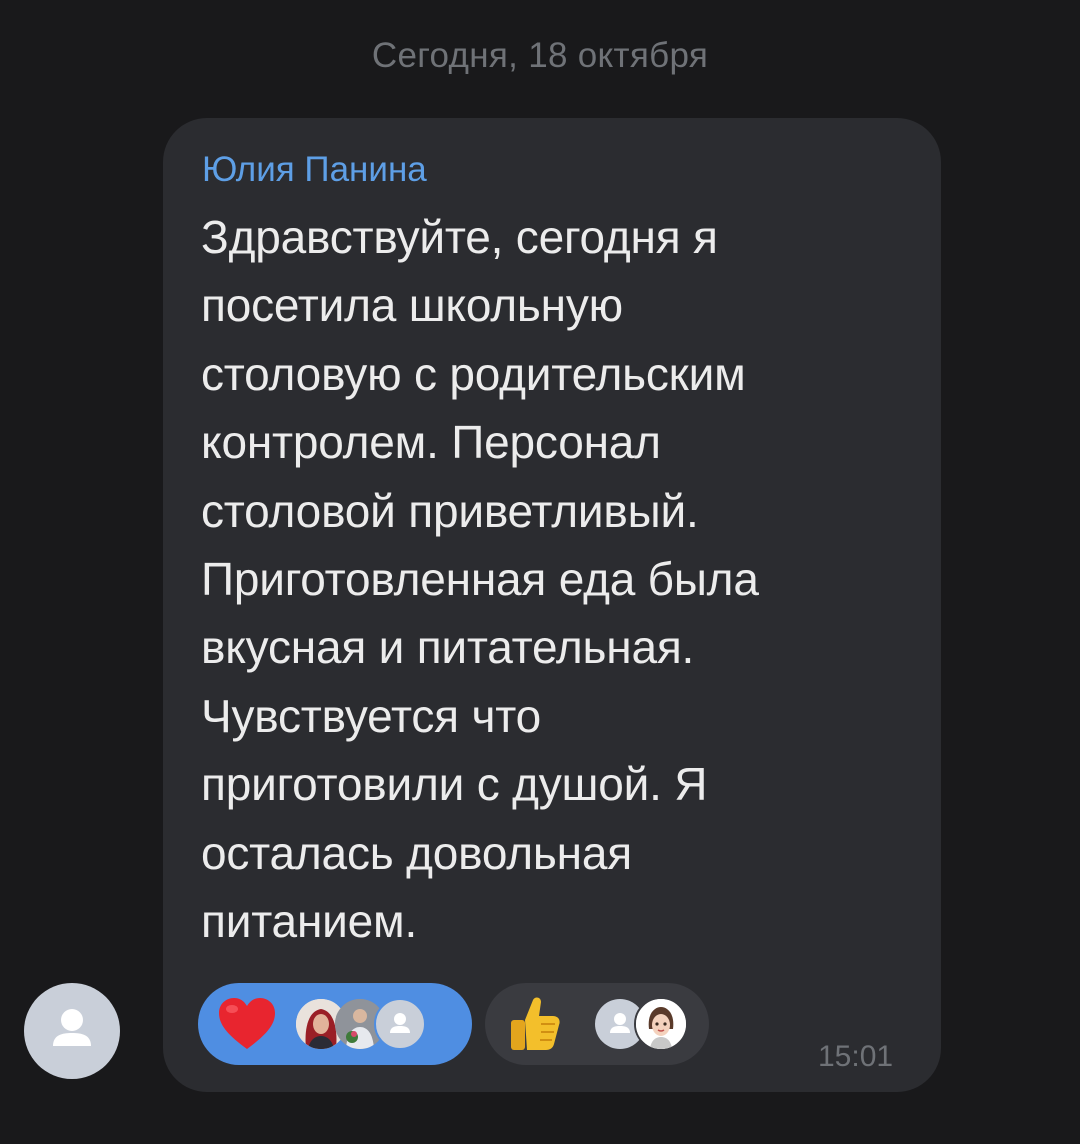 Image resolution: width=1080 pixels, height=1144 pixels. Describe the element at coordinates (314, 170) in the screenshot. I see `message-sender-name: Юлия Панина` at that location.